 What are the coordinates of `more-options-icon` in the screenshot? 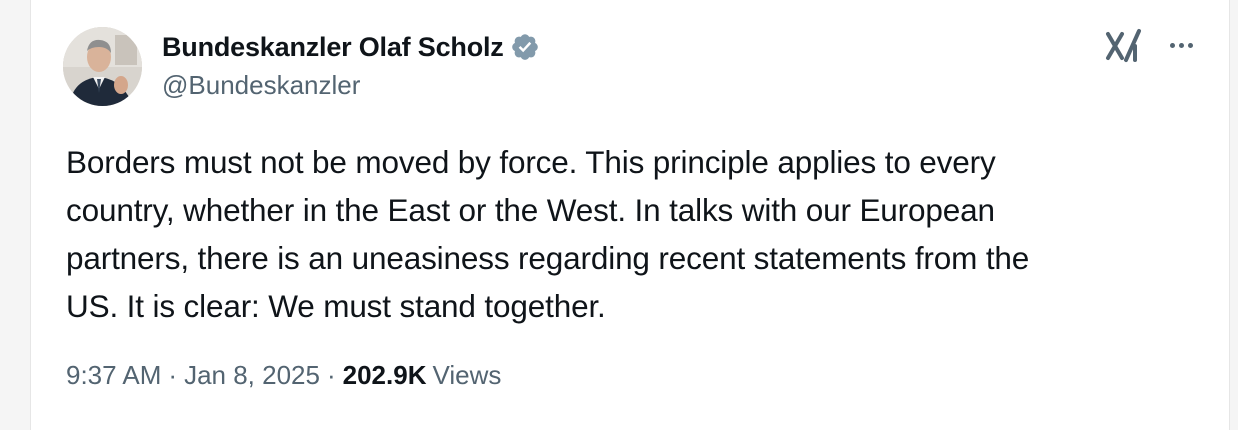 It's located at (1181, 45).